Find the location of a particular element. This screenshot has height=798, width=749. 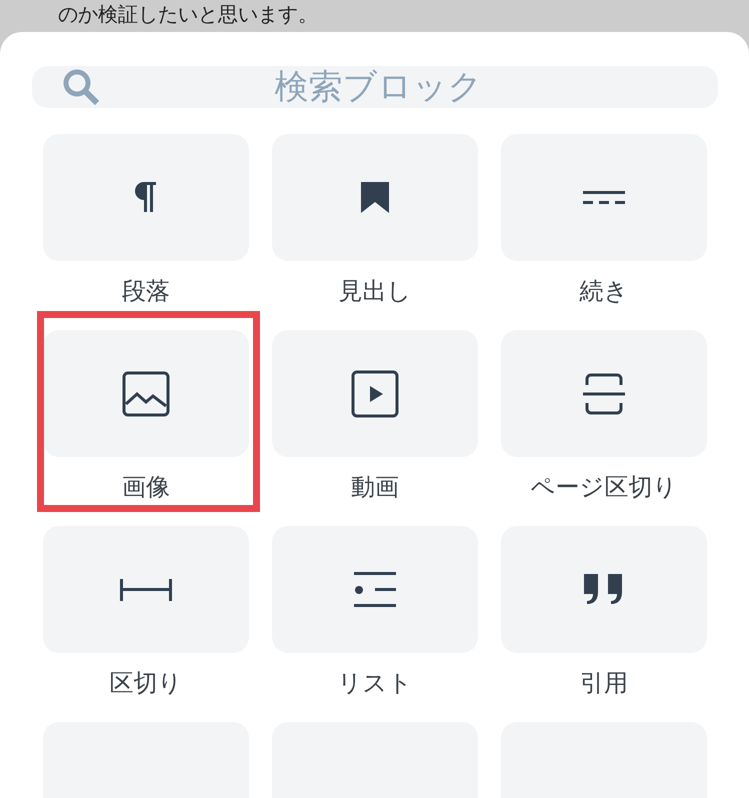

block-label: 動画 is located at coordinates (375, 487).